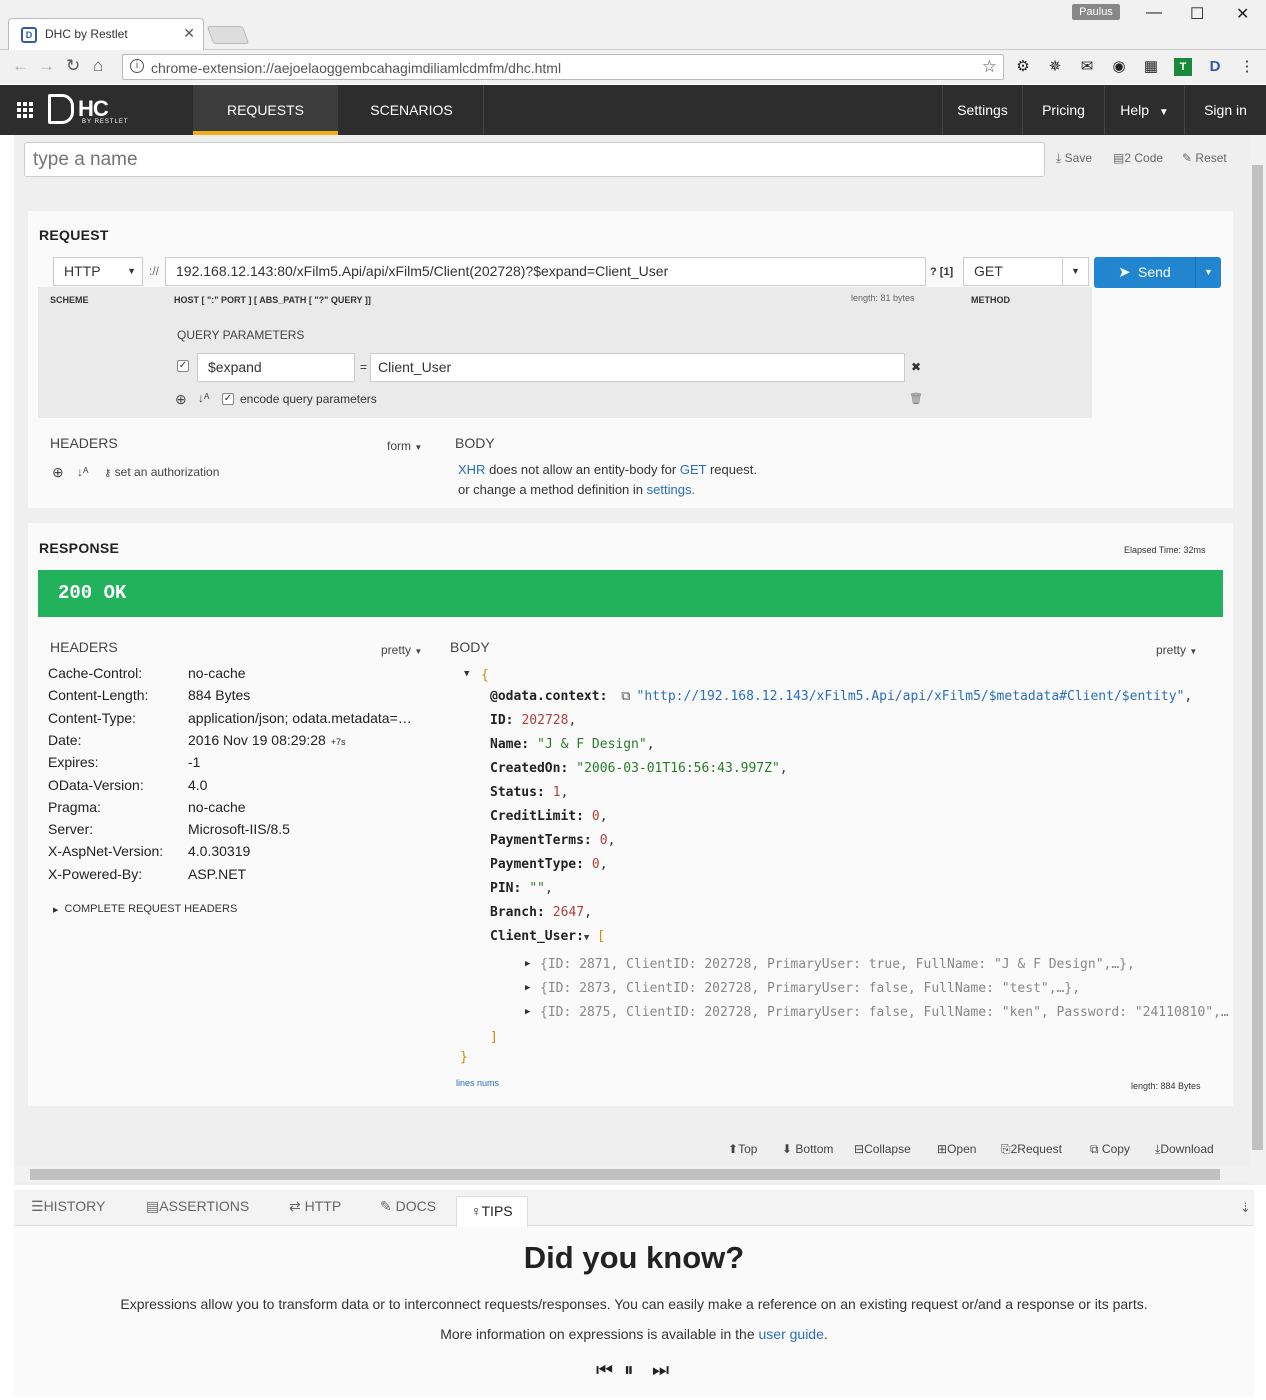 The height and width of the screenshot is (1400, 1266). I want to click on json-value: 0, so click(595, 864).